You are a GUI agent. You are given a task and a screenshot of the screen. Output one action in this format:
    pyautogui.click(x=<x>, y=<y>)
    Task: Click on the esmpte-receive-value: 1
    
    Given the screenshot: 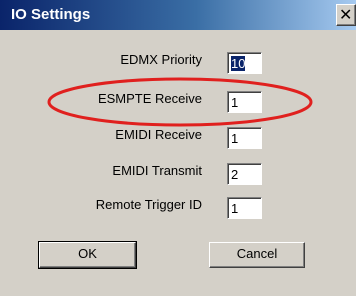 What is the action you would take?
    pyautogui.click(x=235, y=102)
    